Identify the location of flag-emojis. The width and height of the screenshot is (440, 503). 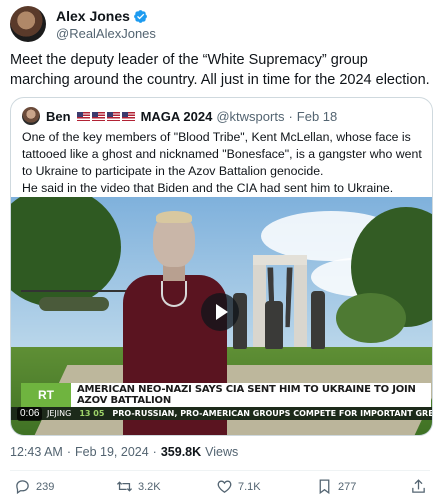
(105, 116).